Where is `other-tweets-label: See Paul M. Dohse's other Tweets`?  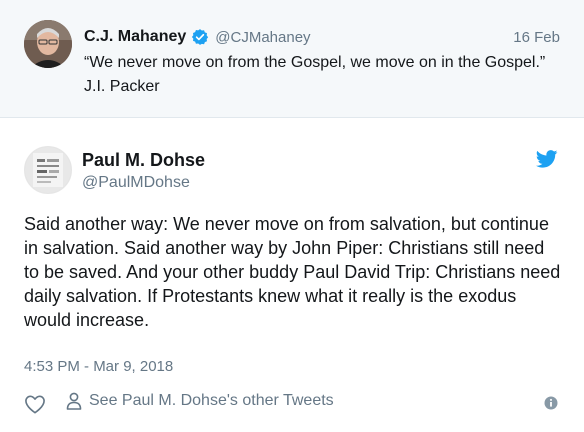
other-tweets-label: See Paul M. Dohse's other Tweets is located at coordinates (211, 400).